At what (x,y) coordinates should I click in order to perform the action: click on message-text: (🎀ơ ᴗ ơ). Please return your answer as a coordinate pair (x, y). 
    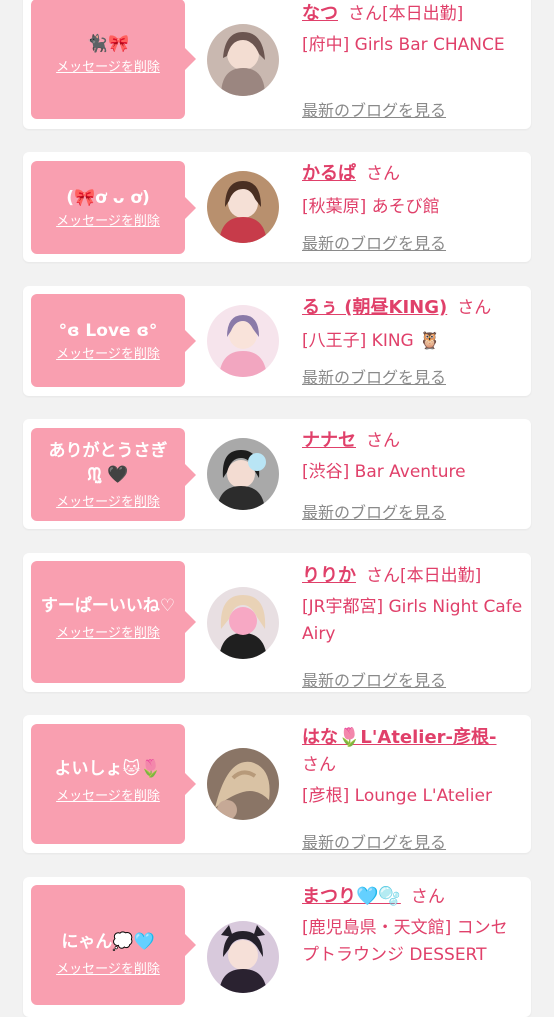
    Looking at the image, I should click on (108, 198).